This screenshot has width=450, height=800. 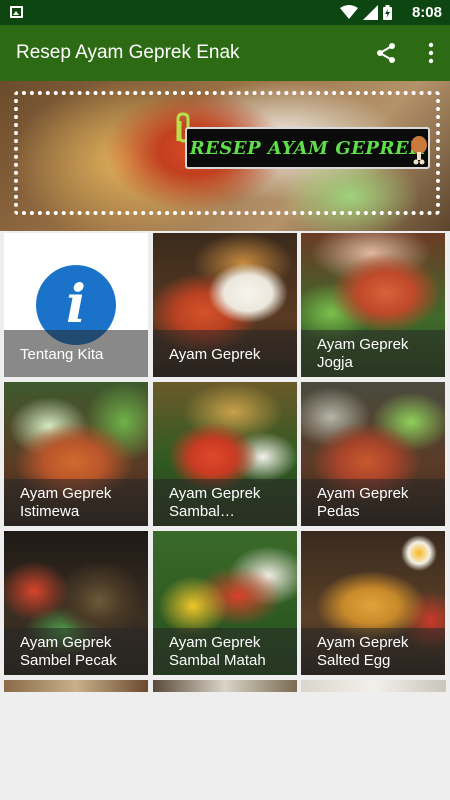 I want to click on tile-ayam-geprek-salted-egg: Ayam Geprek Salted Egg, so click(x=373, y=603).